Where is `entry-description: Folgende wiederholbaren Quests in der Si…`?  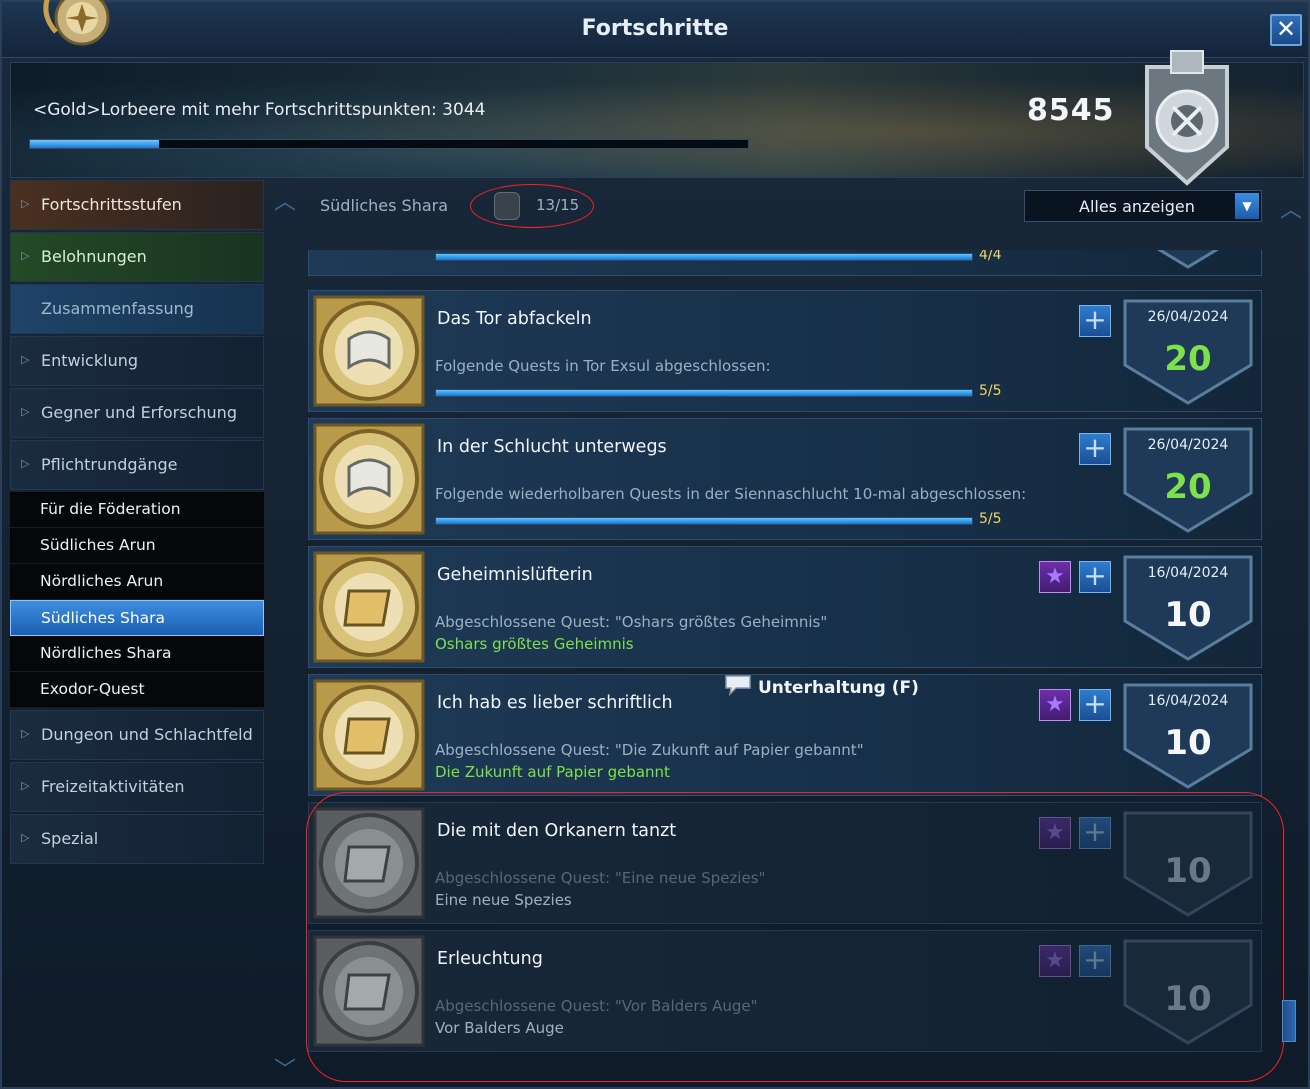 entry-description: Folgende wiederholbaren Quests in der Si… is located at coordinates (731, 494).